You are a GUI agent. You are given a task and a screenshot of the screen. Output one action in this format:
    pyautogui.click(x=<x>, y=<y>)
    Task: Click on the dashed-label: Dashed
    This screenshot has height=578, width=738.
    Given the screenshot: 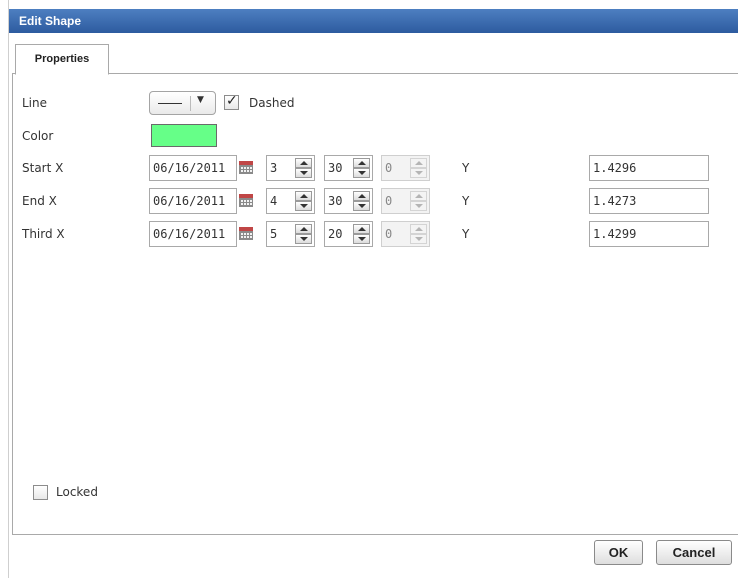 What is the action you would take?
    pyautogui.click(x=272, y=103)
    